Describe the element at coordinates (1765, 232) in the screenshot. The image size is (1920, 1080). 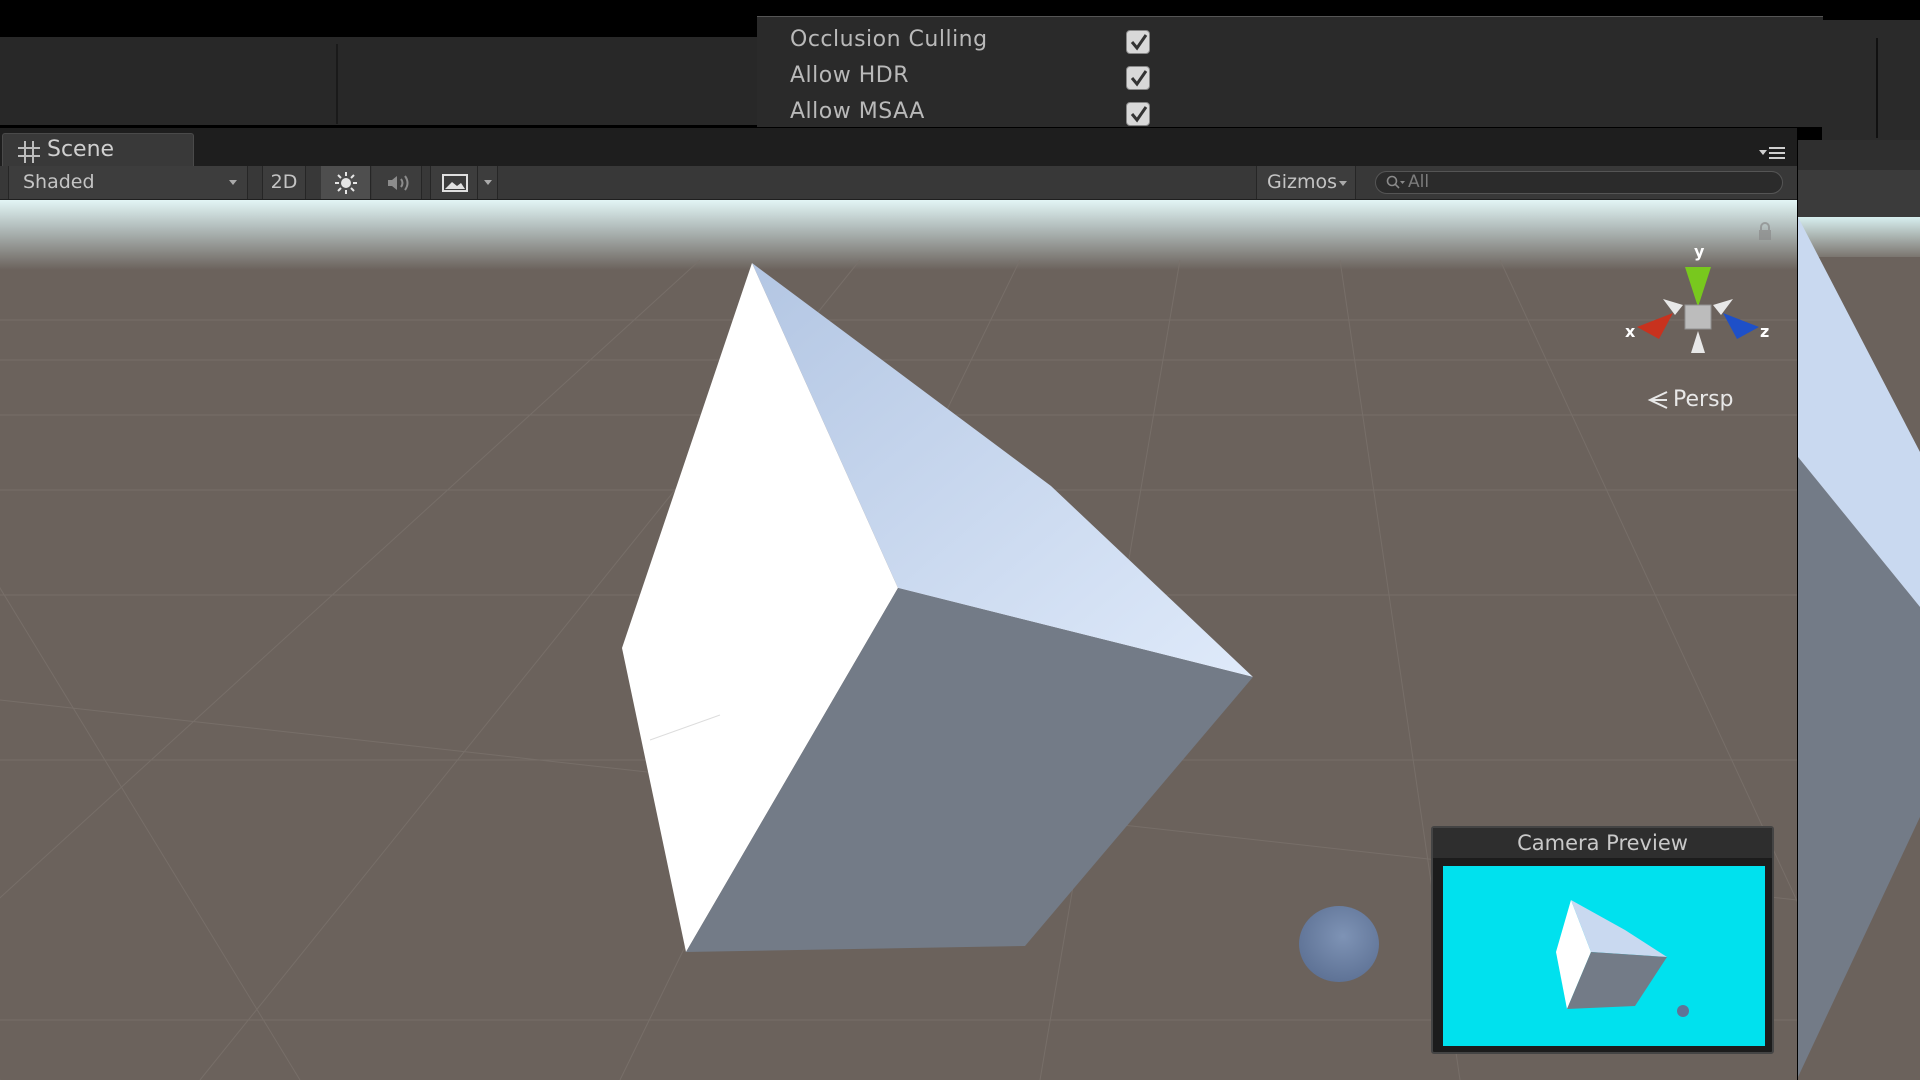
I see `lock-icon` at that location.